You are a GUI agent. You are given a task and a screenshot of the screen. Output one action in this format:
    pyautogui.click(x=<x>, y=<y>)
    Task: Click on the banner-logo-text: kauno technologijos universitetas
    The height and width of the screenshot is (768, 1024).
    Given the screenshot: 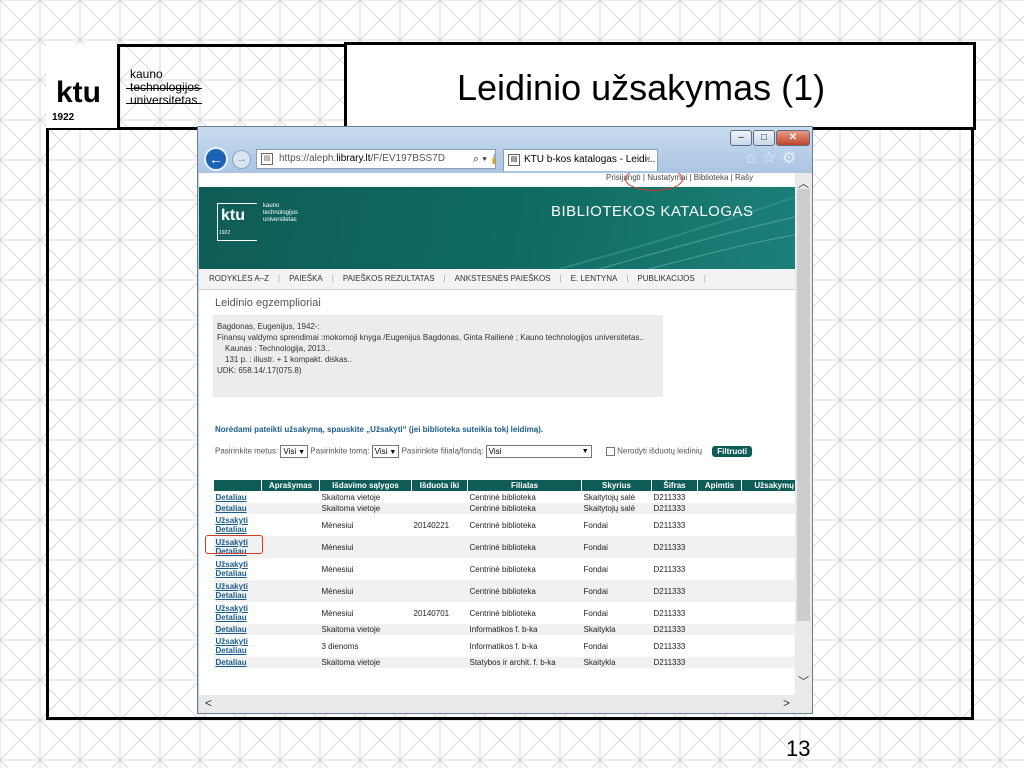 What is the action you would take?
    pyautogui.click(x=281, y=213)
    